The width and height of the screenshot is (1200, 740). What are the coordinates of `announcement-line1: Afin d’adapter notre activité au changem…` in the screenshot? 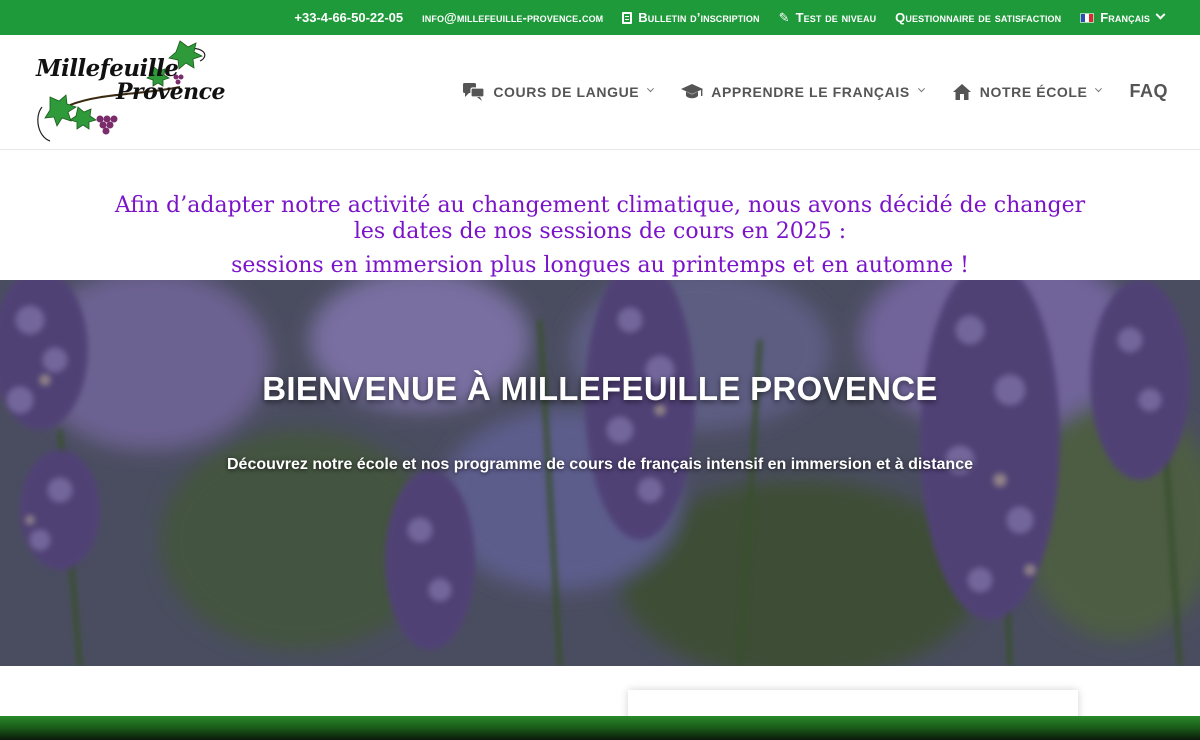 It's located at (600, 218).